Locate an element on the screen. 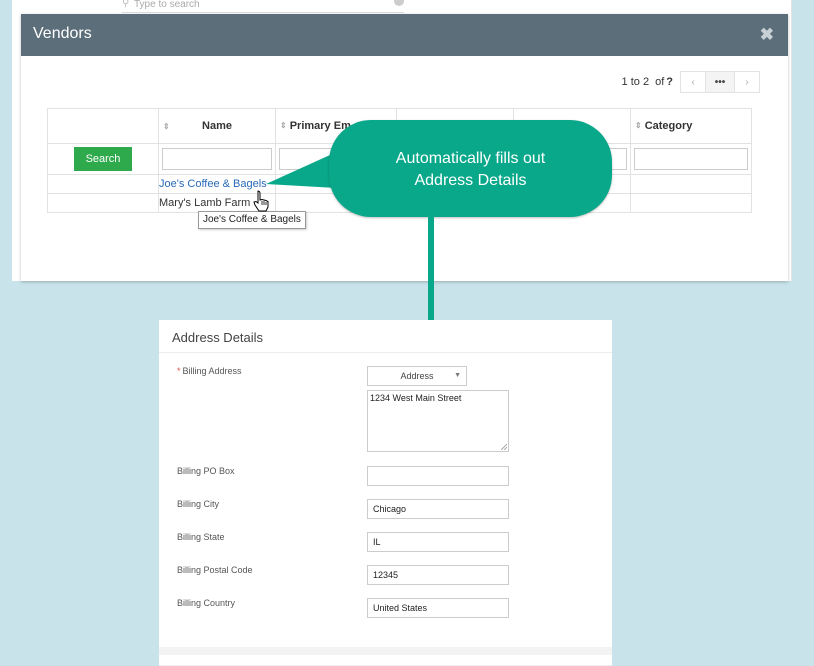 The width and height of the screenshot is (814, 666). address-type-select: Address ▼ is located at coordinates (417, 376).